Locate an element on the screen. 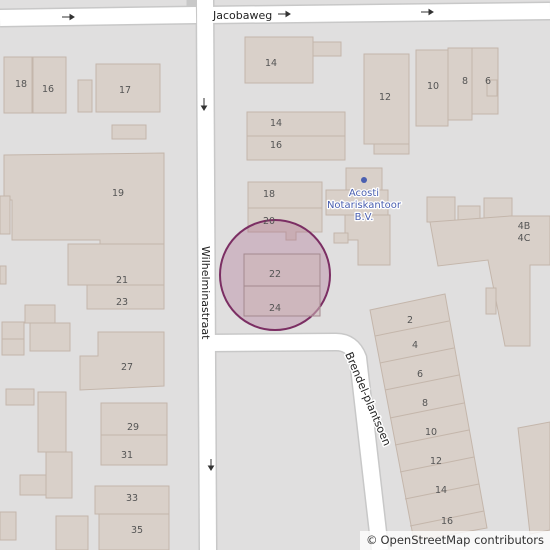  house-number: 17 is located at coordinates (125, 90).